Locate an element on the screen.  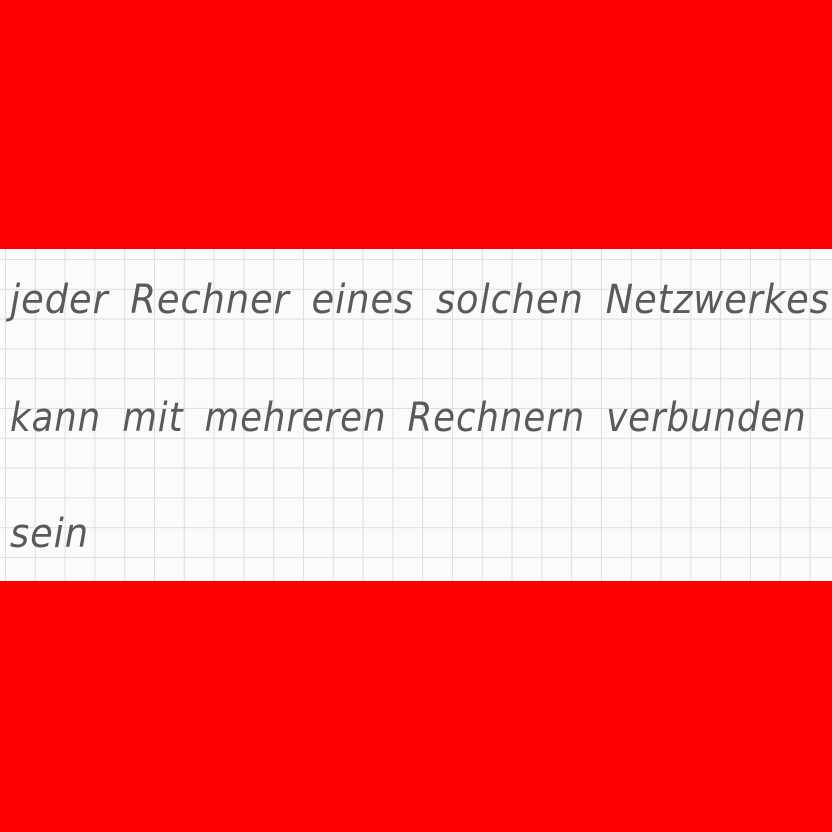
handwritten-line-2: kann mit mehreren Rechnern verbunden is located at coordinates (408, 418).